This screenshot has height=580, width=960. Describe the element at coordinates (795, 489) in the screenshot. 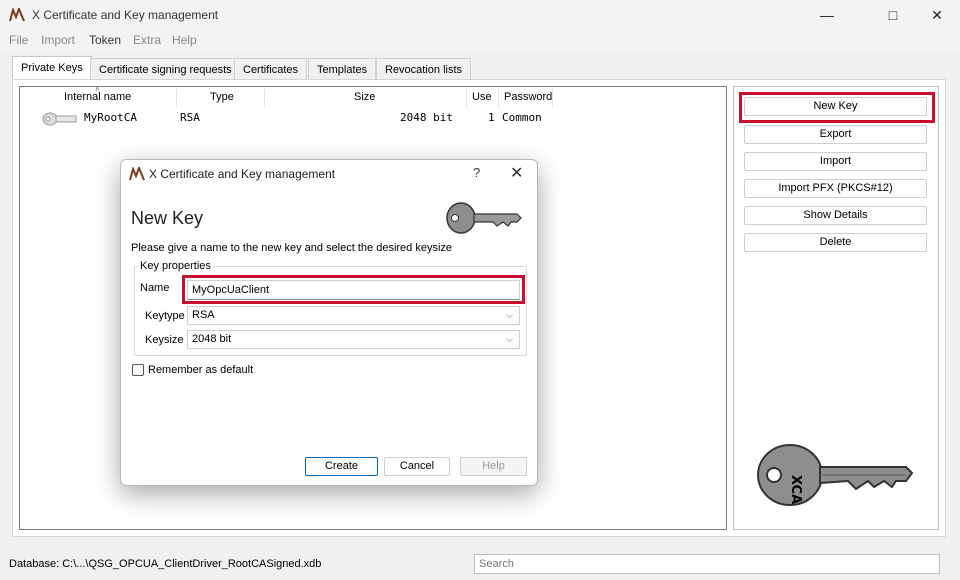

I see `key-brand-text: XCA` at that location.